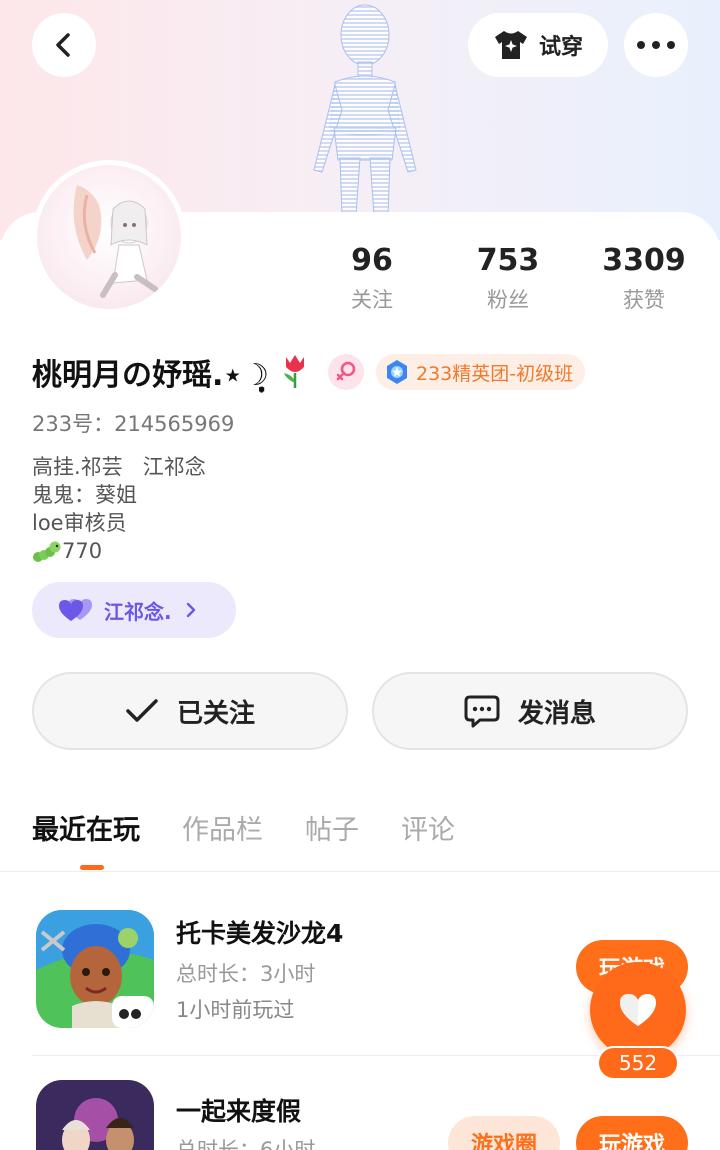 The height and width of the screenshot is (1150, 720). Describe the element at coordinates (151, 375) in the screenshot. I see `nickname-text: 桃明月の妤瑶.⋆☽̣̩` at that location.